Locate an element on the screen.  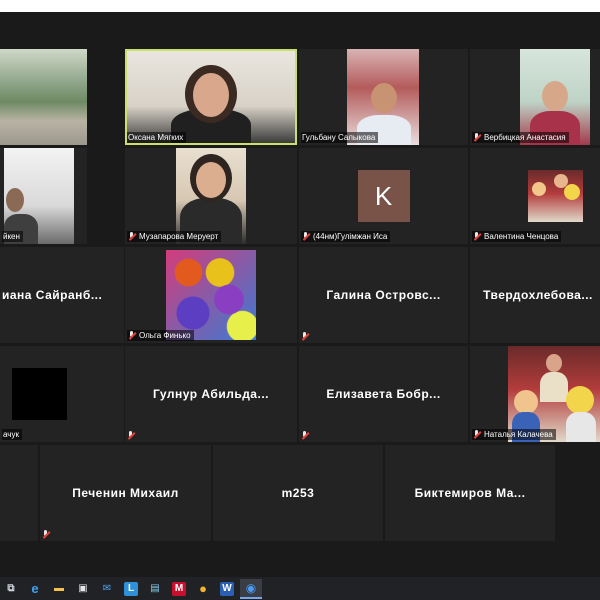
word-icon: W is located at coordinates (227, 589).